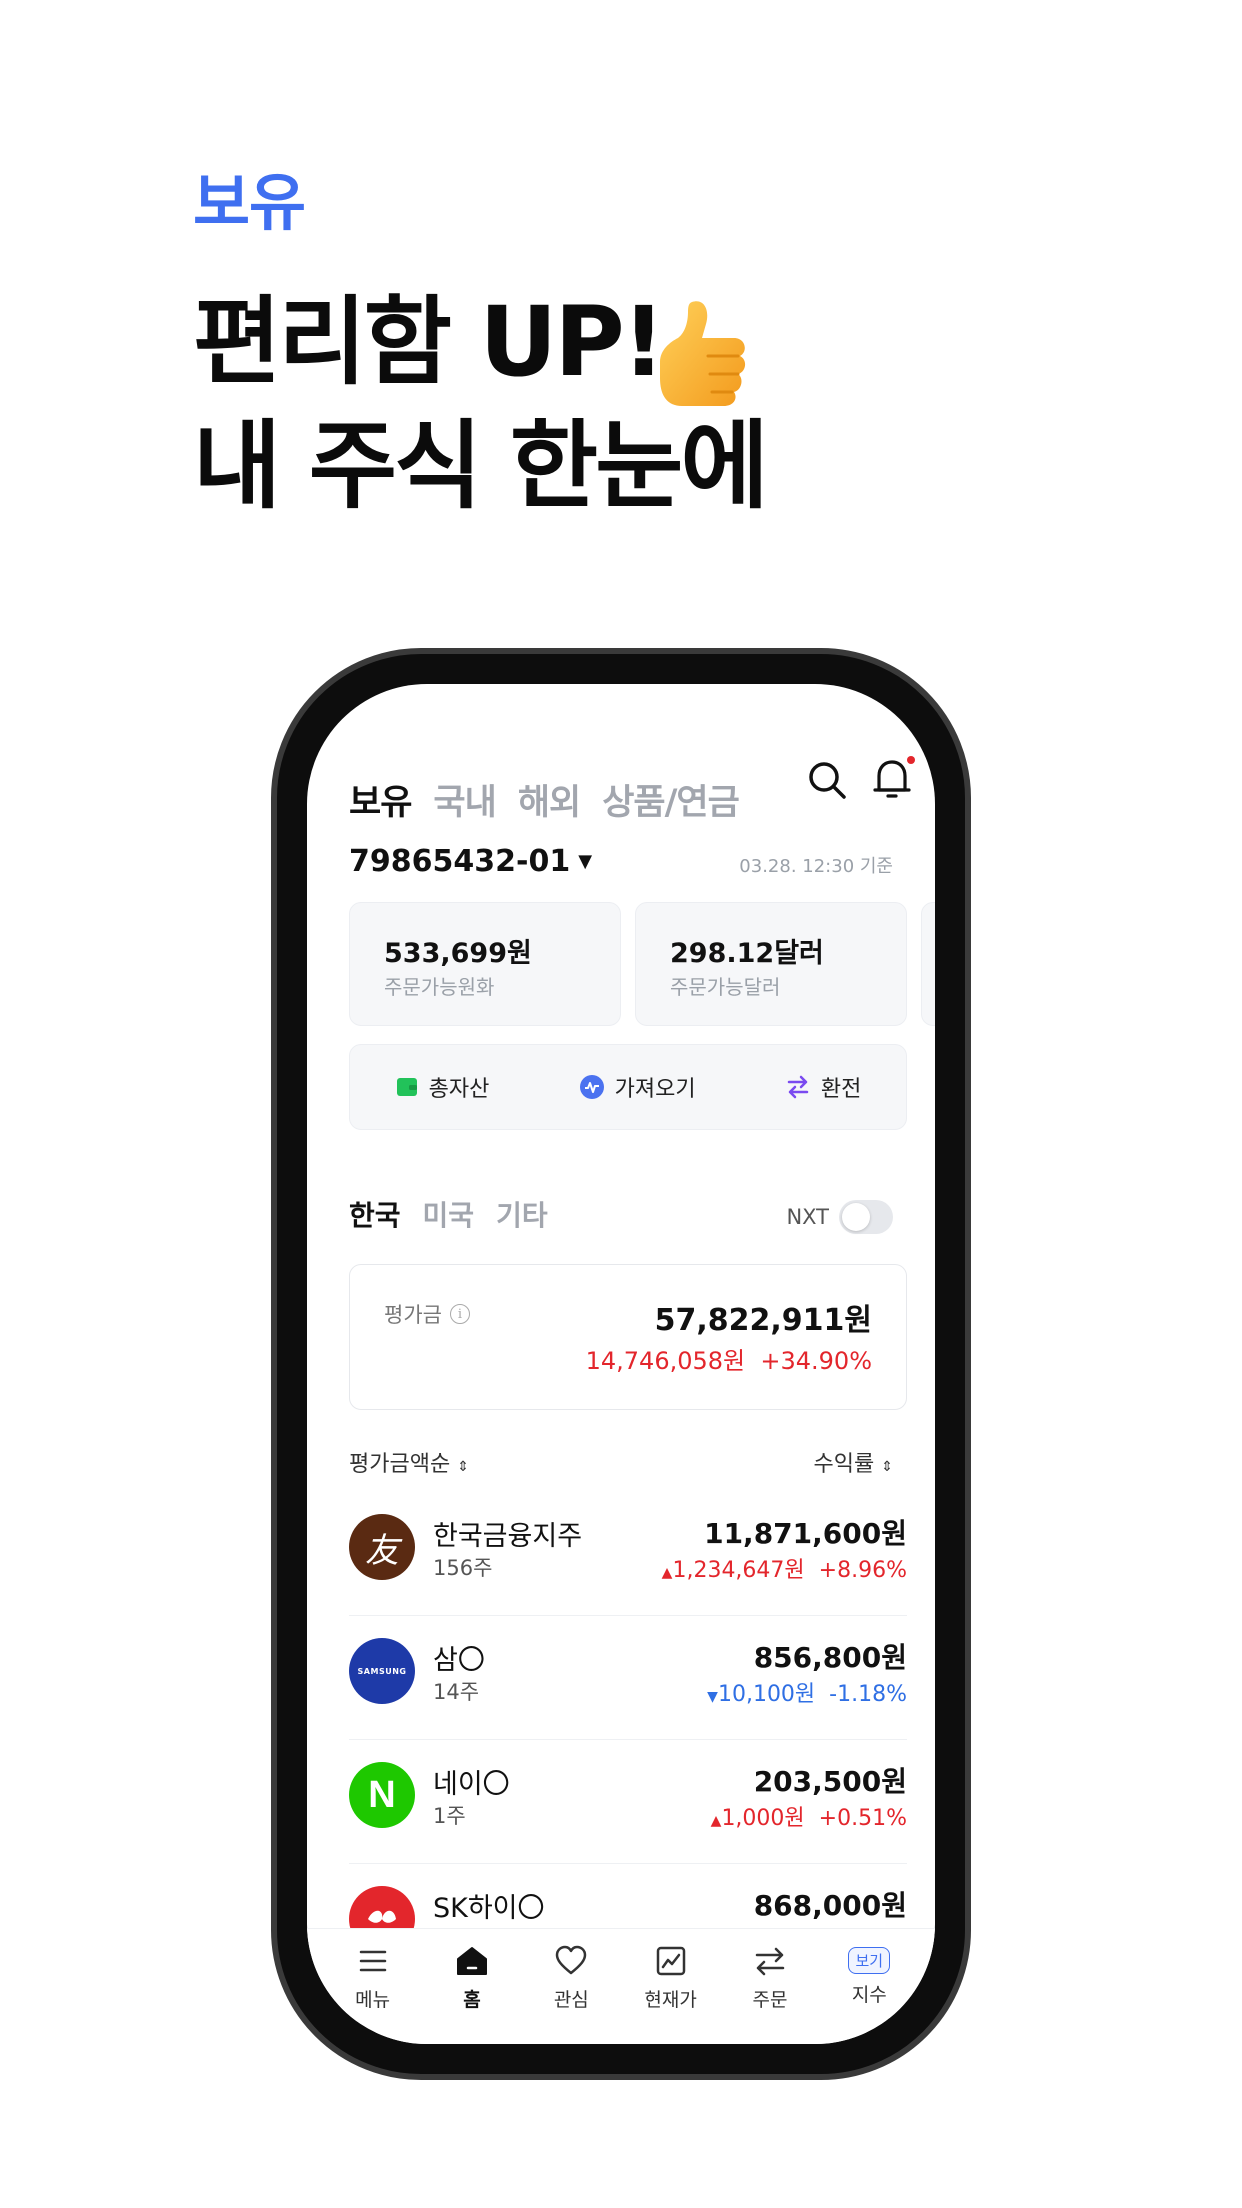 The image size is (1242, 2208). I want to click on account-selector: 79865432-01 ▼, so click(470, 861).